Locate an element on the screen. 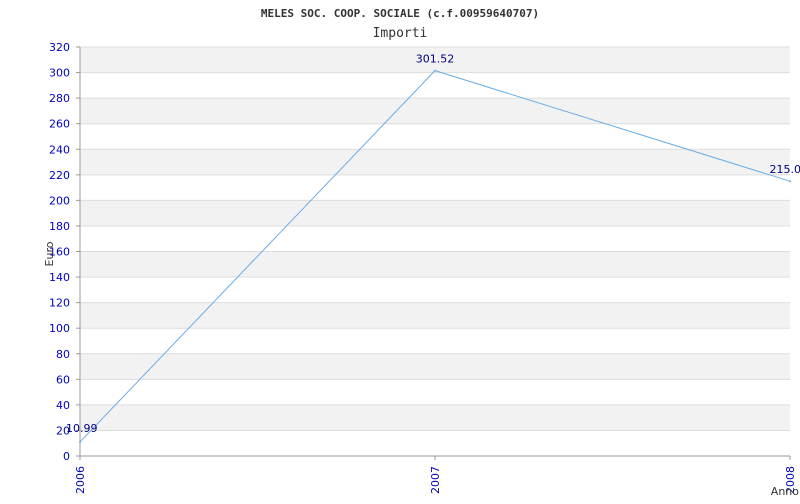  y-tick-label: 320 is located at coordinates (59, 47).